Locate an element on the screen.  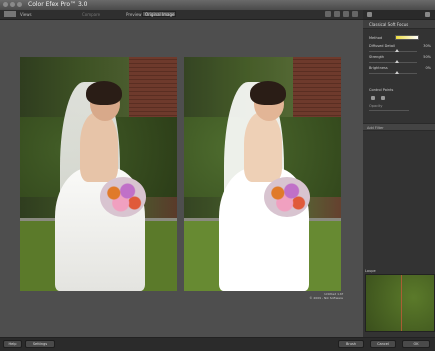
settings-button: Settings is located at coordinates (40, 344).